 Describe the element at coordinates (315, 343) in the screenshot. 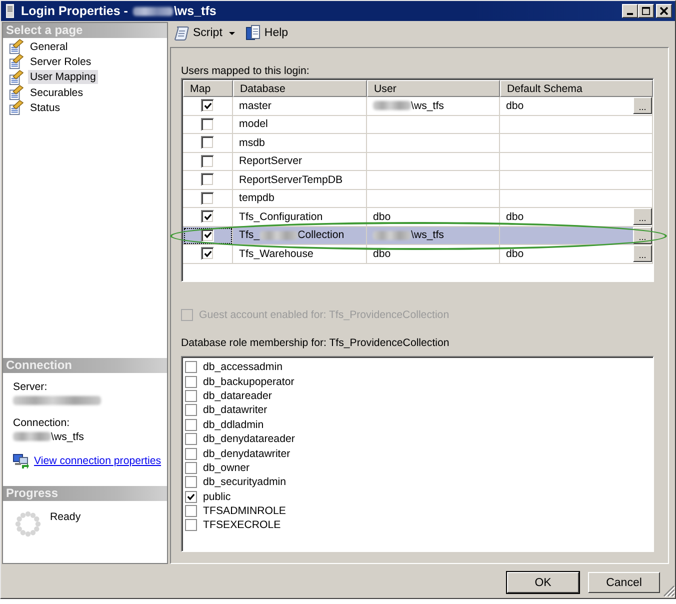

I see `section-label: Database role membership for: Tfs_ProvidenceCollection` at that location.